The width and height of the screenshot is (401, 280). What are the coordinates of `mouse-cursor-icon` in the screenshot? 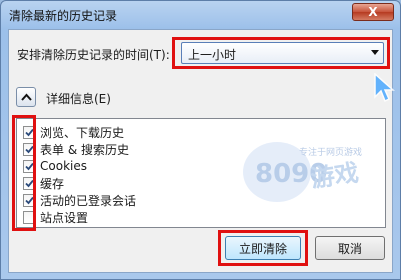 It's located at (384, 88).